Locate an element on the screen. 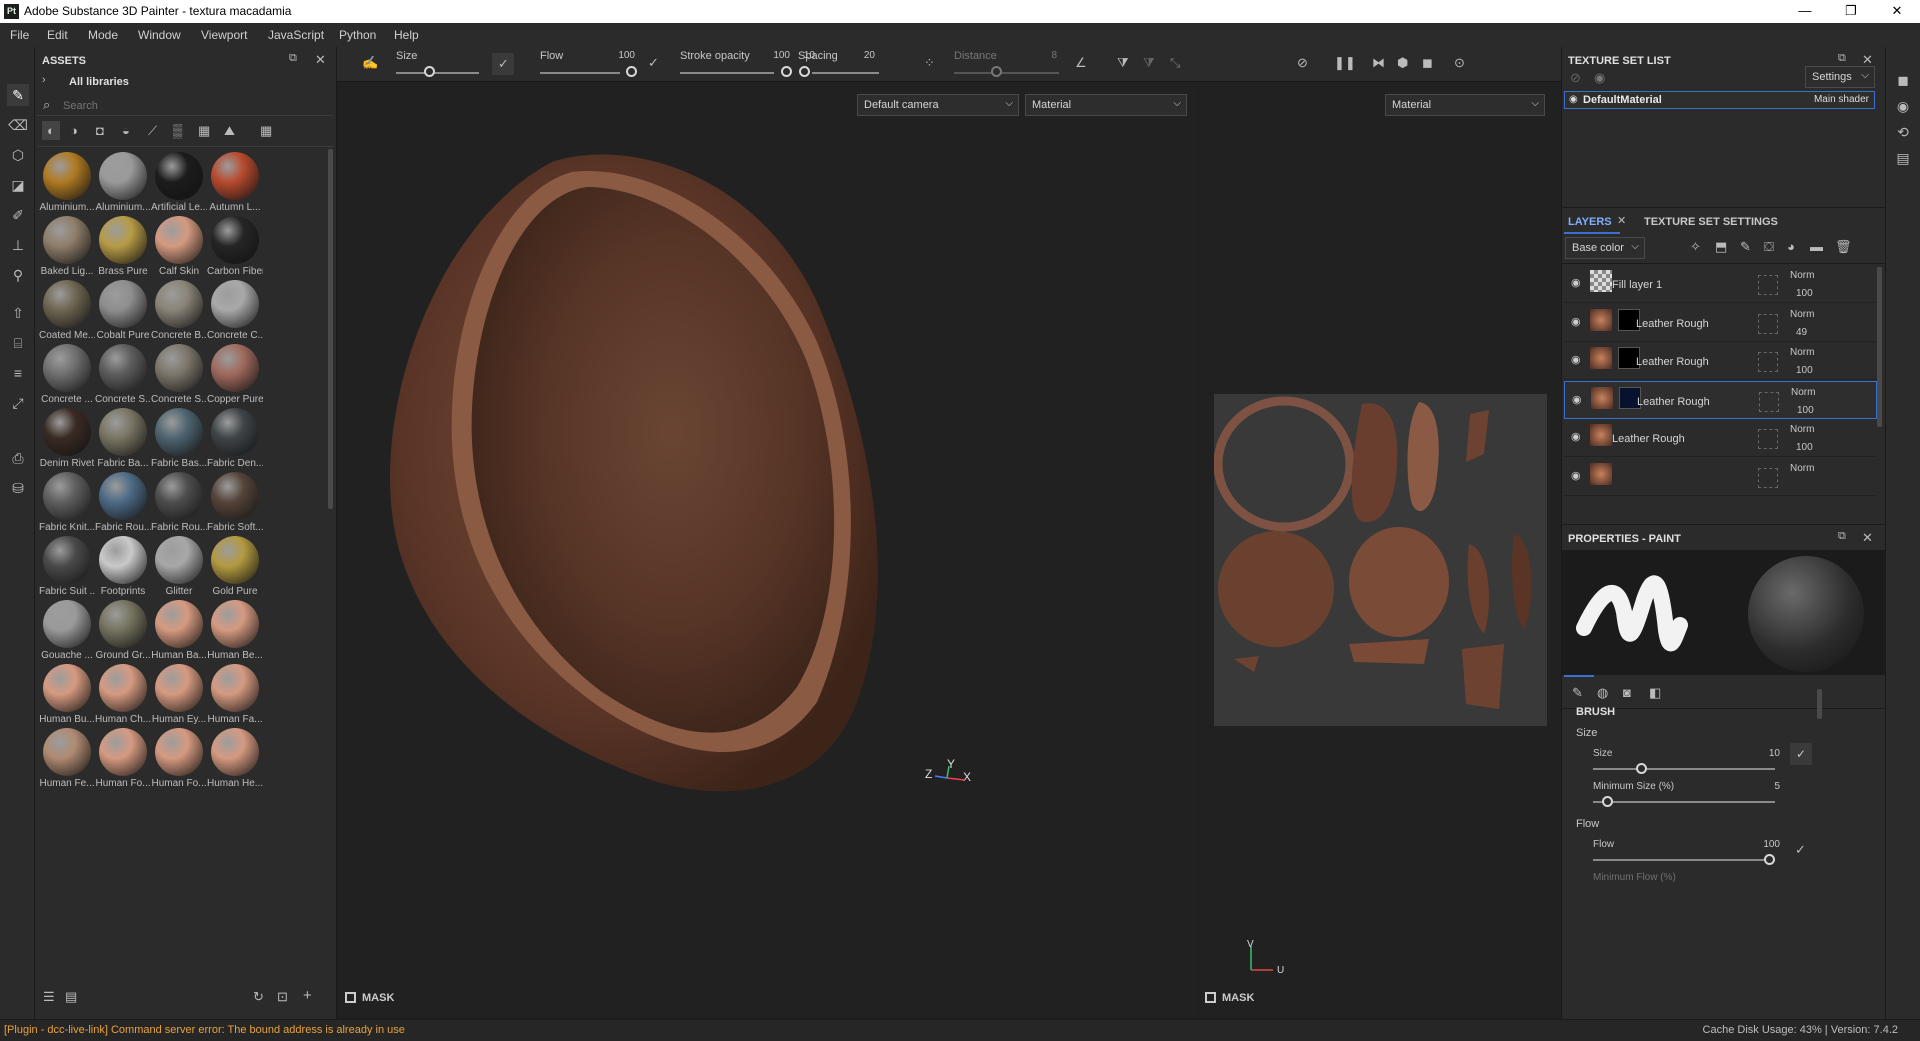 The image size is (1920, 1041). add-paint-layer-icon: ✎ is located at coordinates (1745, 247).